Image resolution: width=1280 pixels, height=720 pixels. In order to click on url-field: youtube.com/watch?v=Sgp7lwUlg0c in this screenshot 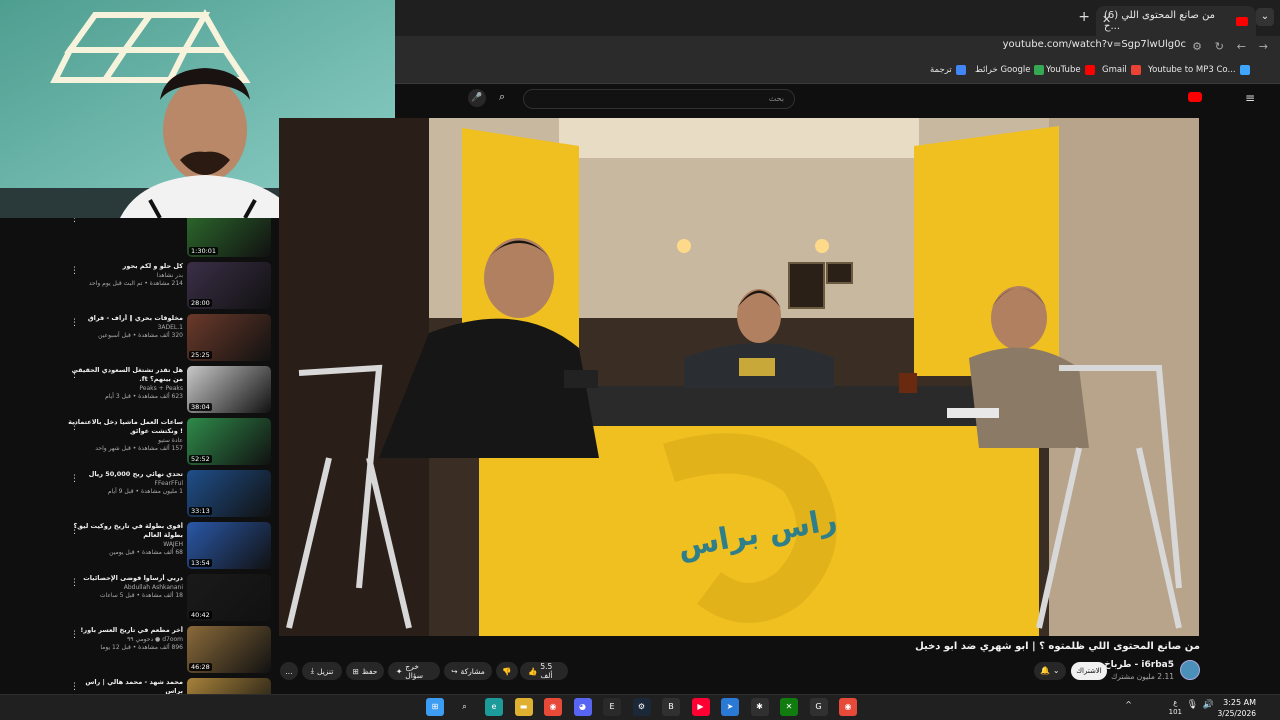, I will do `click(1094, 44)`.